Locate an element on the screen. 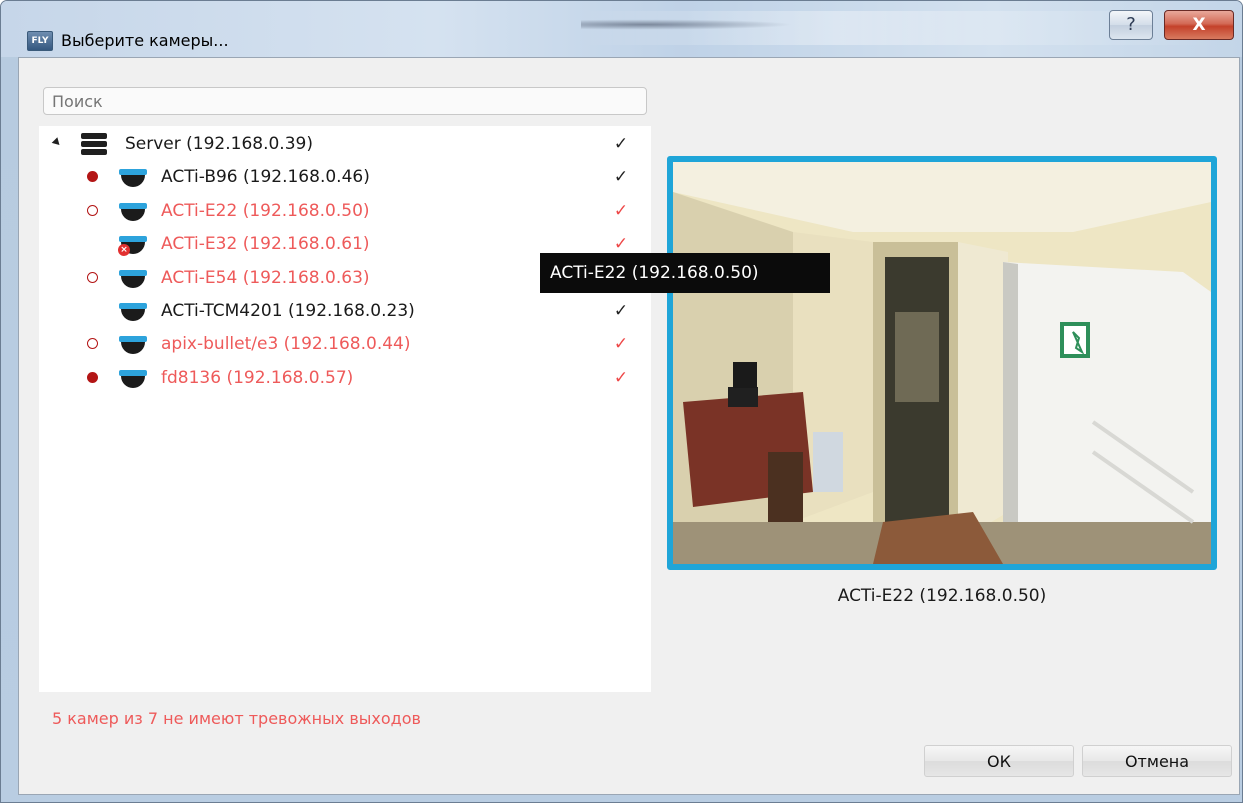  help-button: ? is located at coordinates (1131, 25).